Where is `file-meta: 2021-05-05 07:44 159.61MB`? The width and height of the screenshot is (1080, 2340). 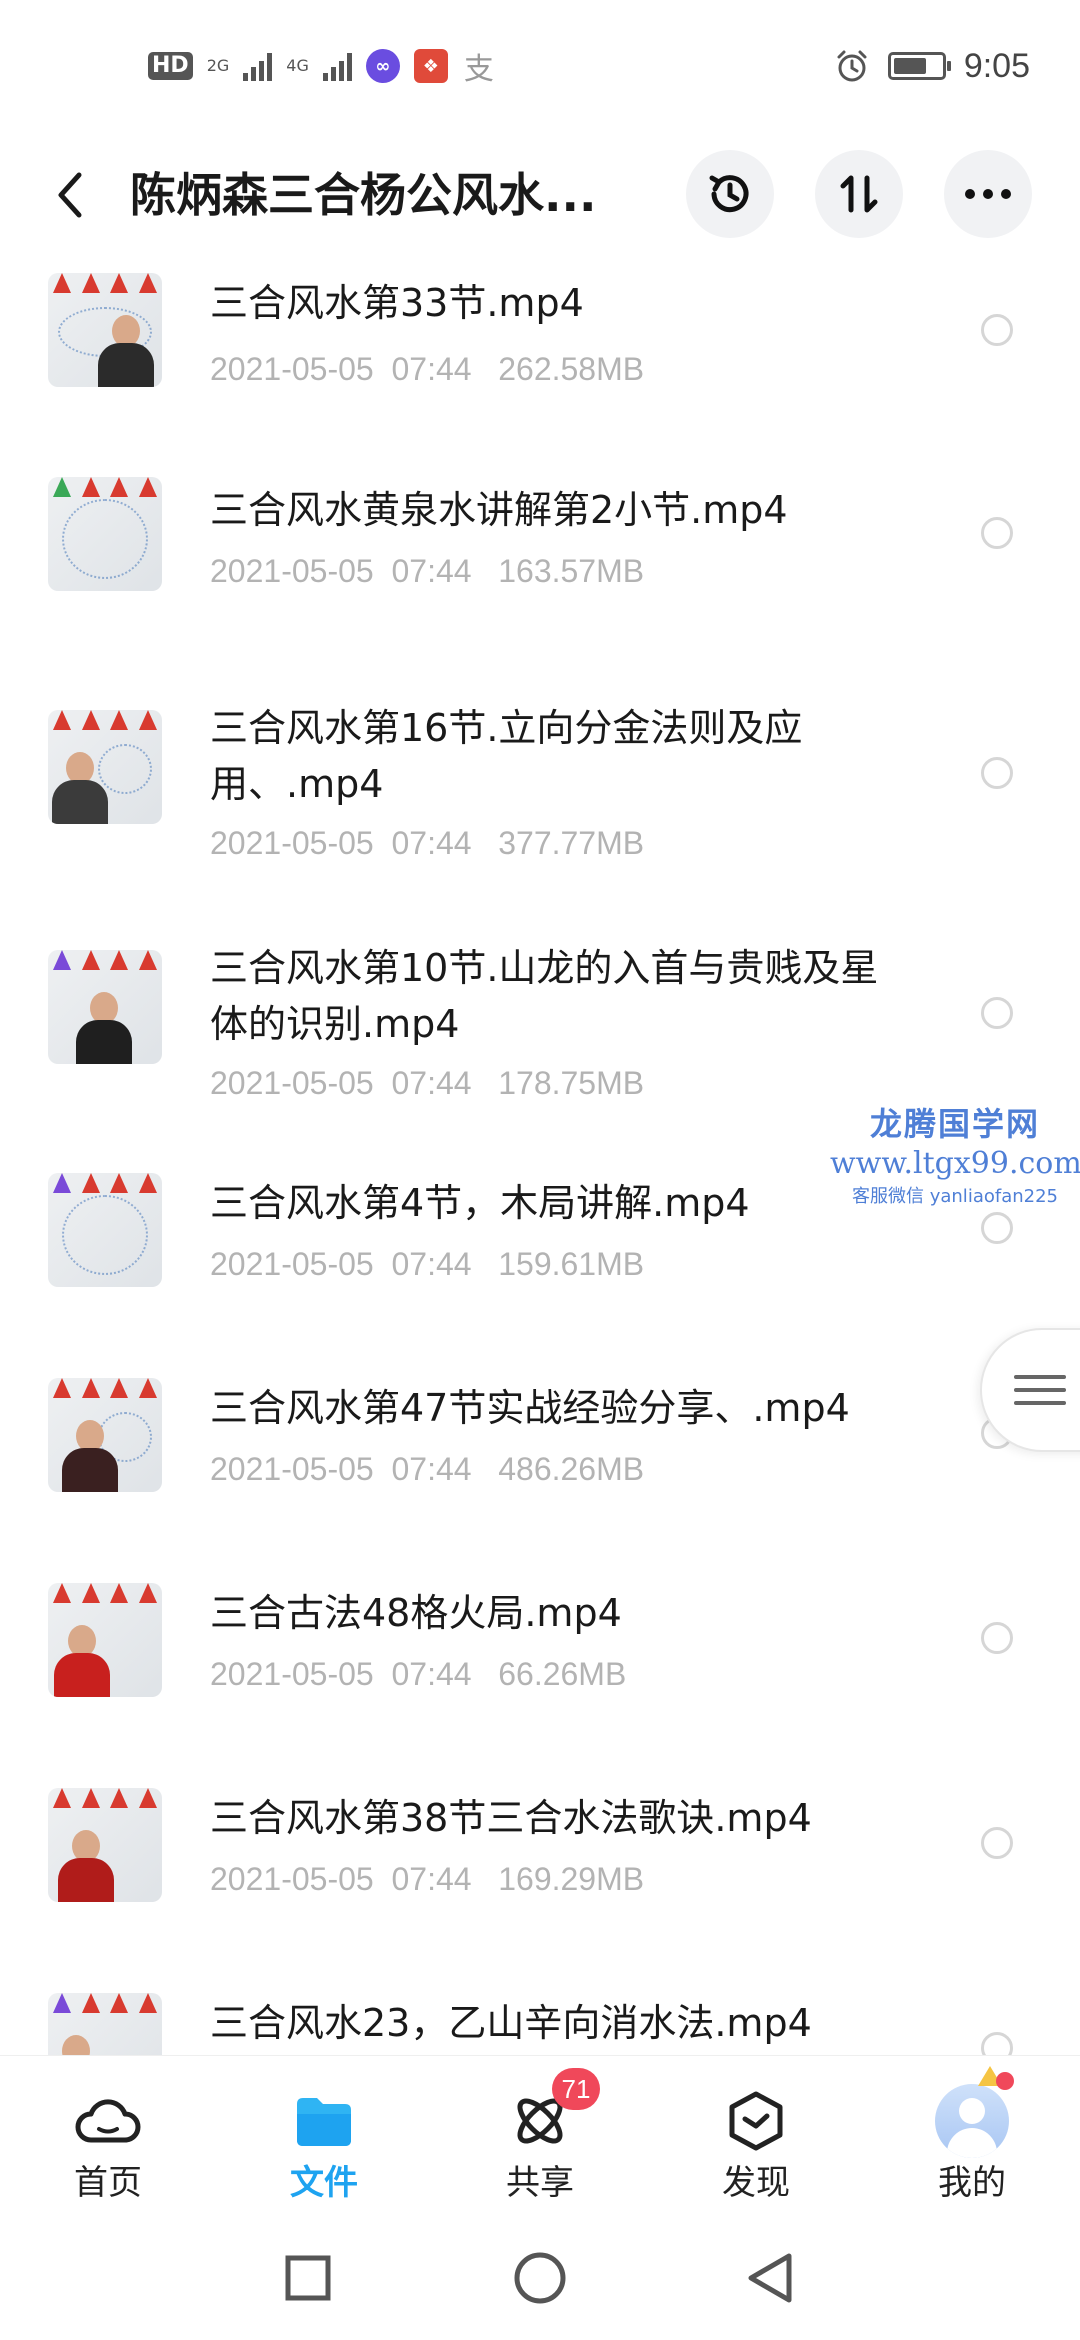 file-meta: 2021-05-05 07:44 159.61MB is located at coordinates (427, 1264).